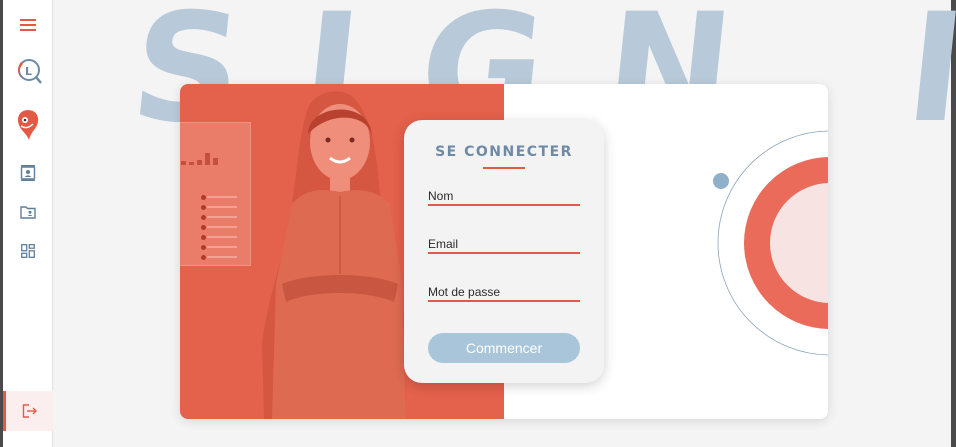 This screenshot has width=956, height=447. Describe the element at coordinates (504, 348) in the screenshot. I see `start-button: Commencer` at that location.